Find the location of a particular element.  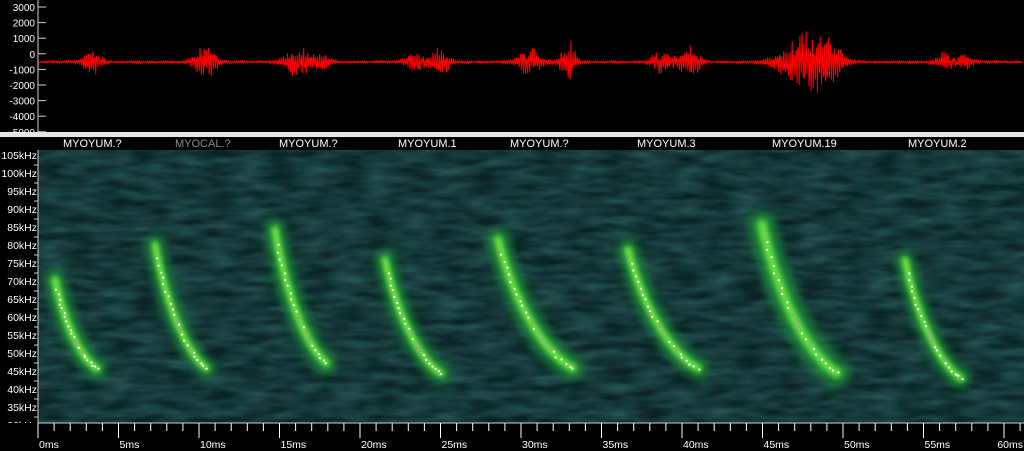

time-tick-label: 20ms is located at coordinates (374, 445).